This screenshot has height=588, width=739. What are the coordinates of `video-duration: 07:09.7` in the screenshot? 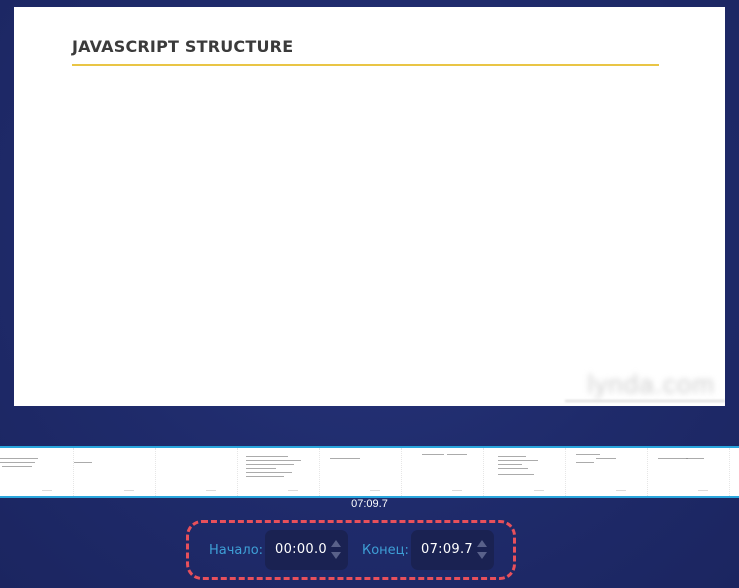 It's located at (369, 504).